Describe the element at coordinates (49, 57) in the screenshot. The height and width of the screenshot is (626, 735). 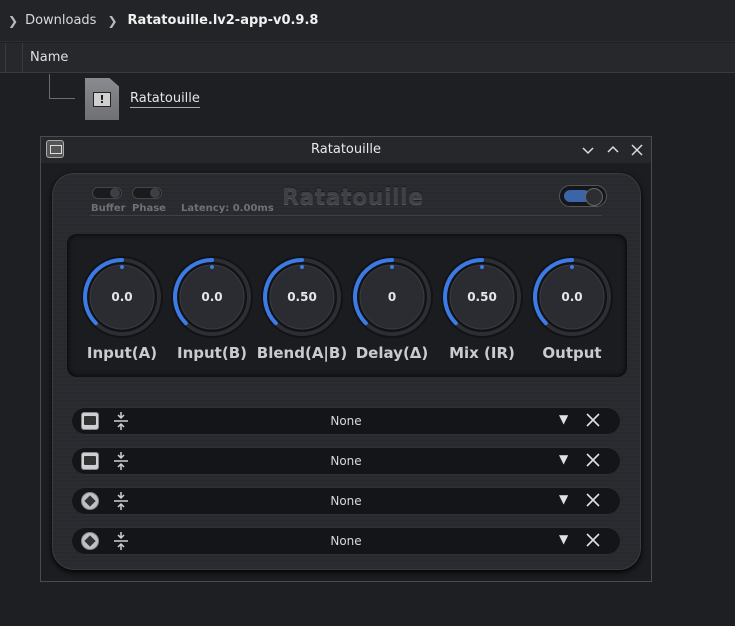
I see `column-name: Name` at that location.